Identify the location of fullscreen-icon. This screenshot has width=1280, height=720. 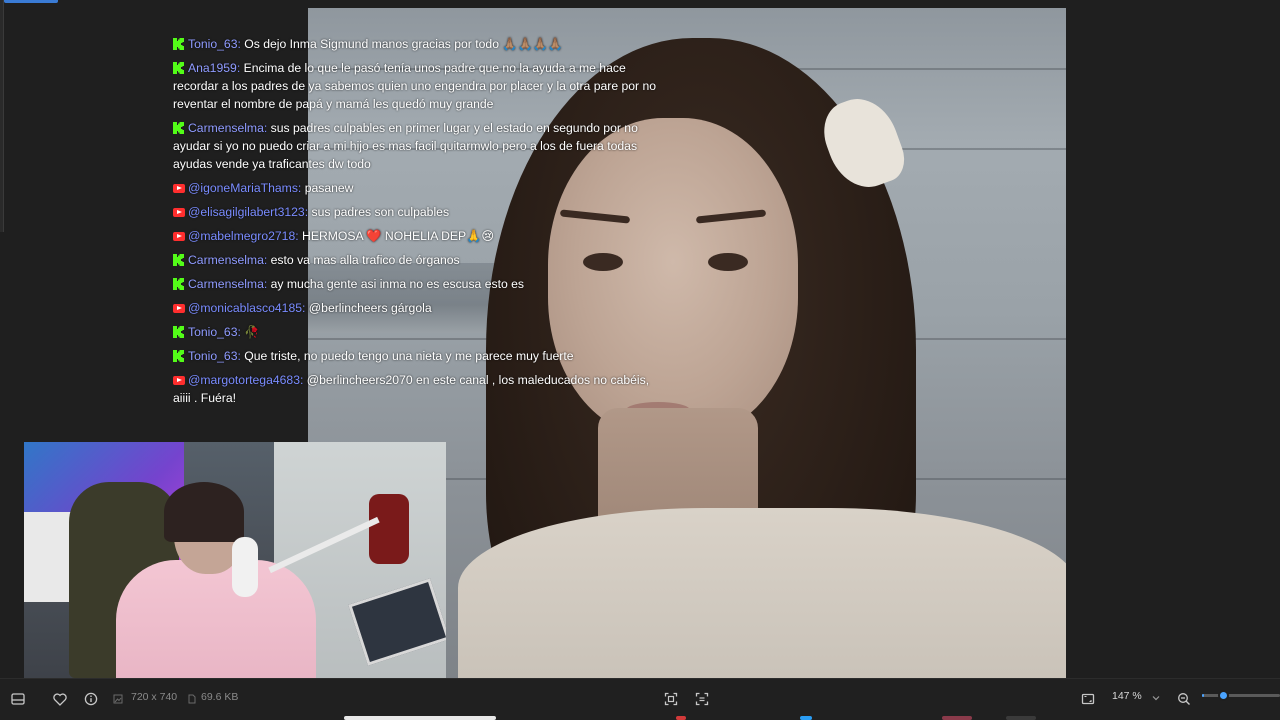
(1088, 699).